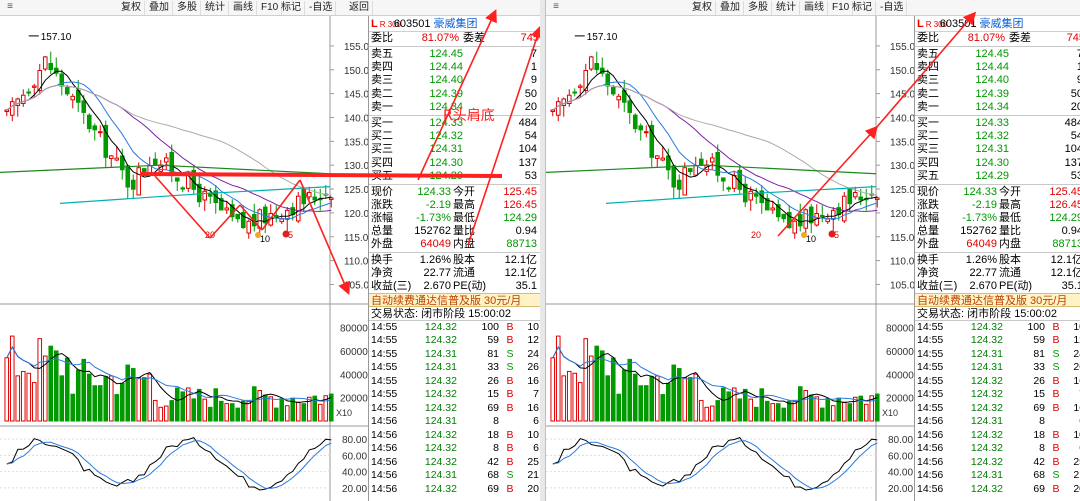 This screenshot has width=1080, height=501. Describe the element at coordinates (997, 286) in the screenshot. I see `stat-row: 收益(三)2.670PE(动)35.1` at that location.